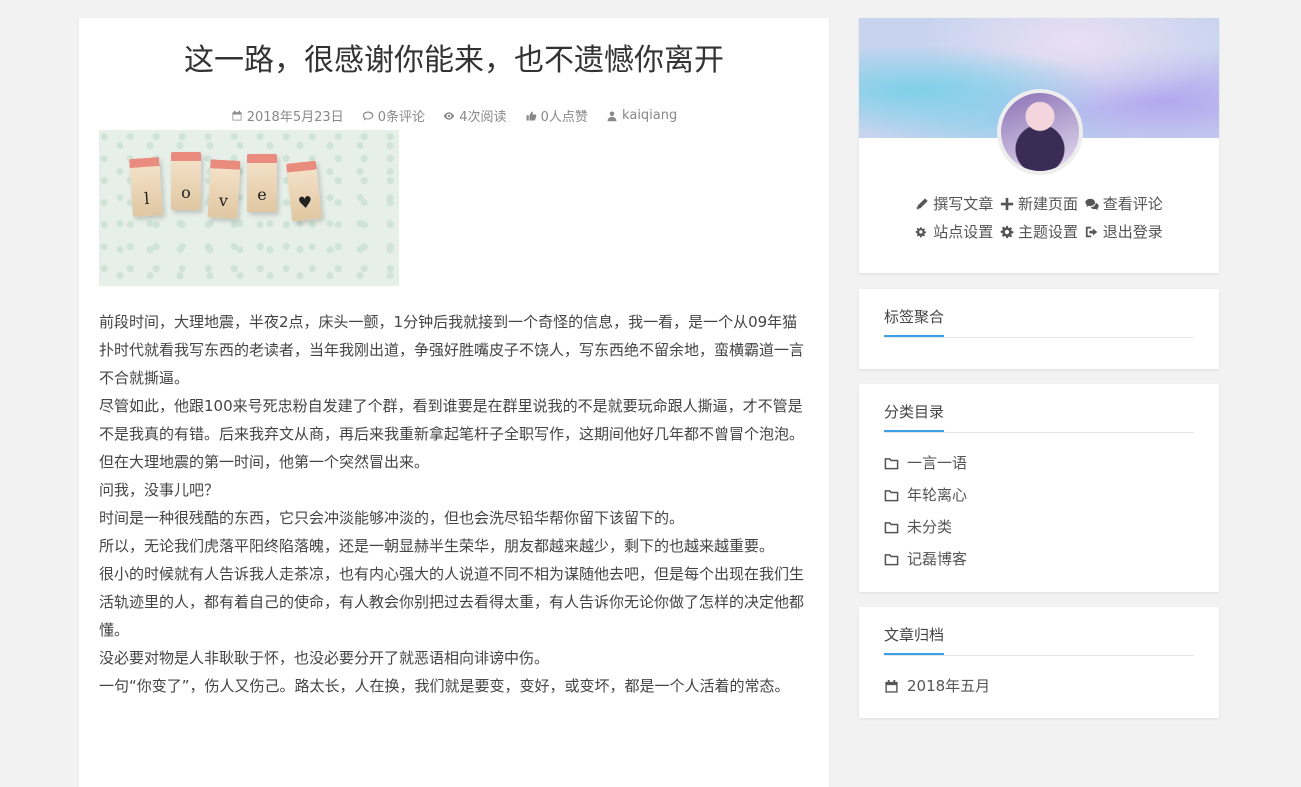 The width and height of the screenshot is (1301, 787). I want to click on admin-row-2: 站点设置 主题设置 退出登录, so click(1039, 232).